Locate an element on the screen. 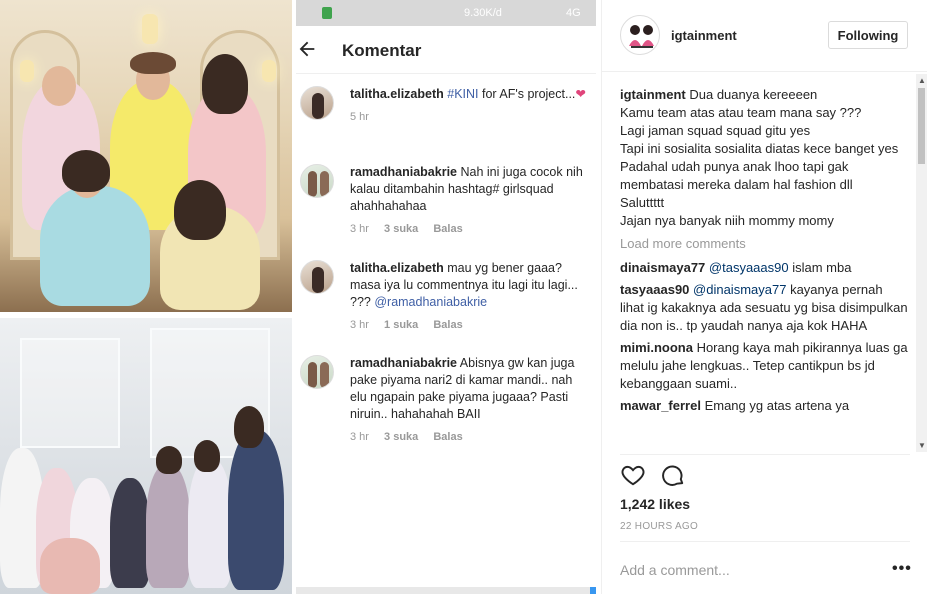 The width and height of the screenshot is (927, 594). notification-icon is located at coordinates (327, 13).